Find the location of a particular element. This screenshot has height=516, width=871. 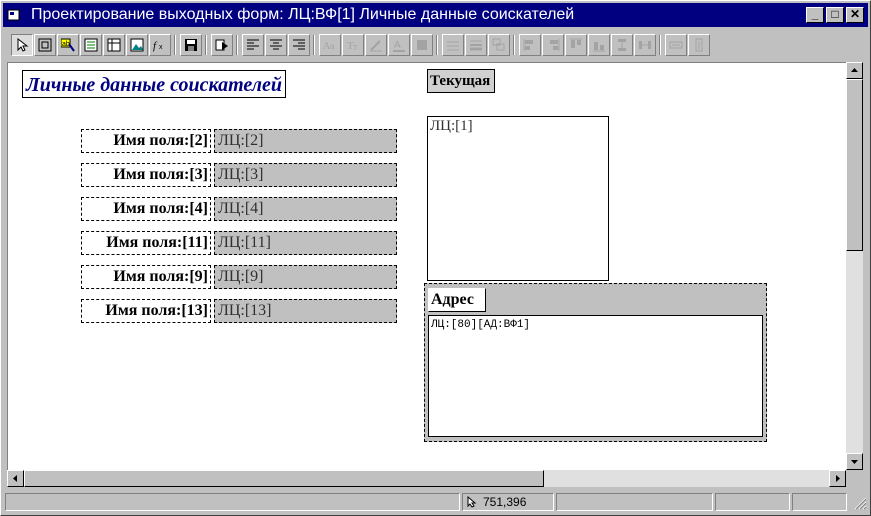

status-bar: 751,396 is located at coordinates (435, 502).